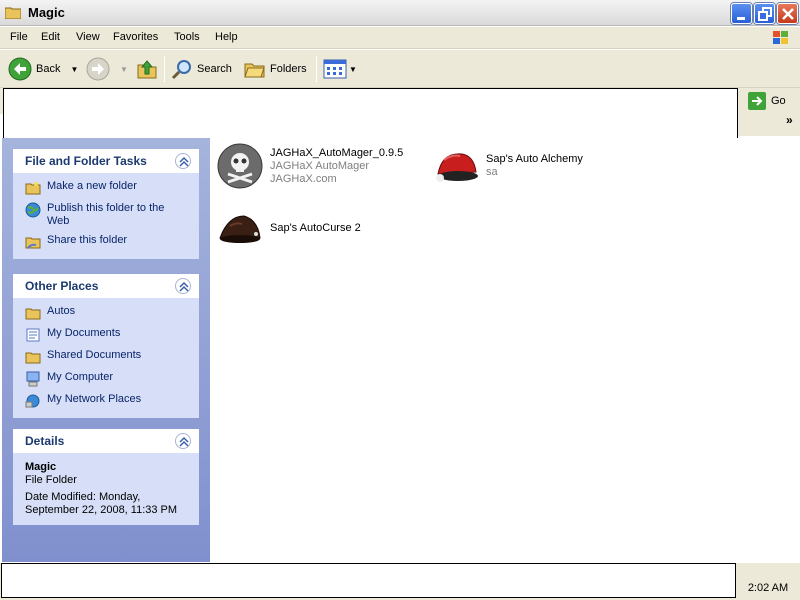  What do you see at coordinates (337, 152) in the screenshot?
I see `file-name: JAGHaX_AutoMager_0.9.5` at bounding box center [337, 152].